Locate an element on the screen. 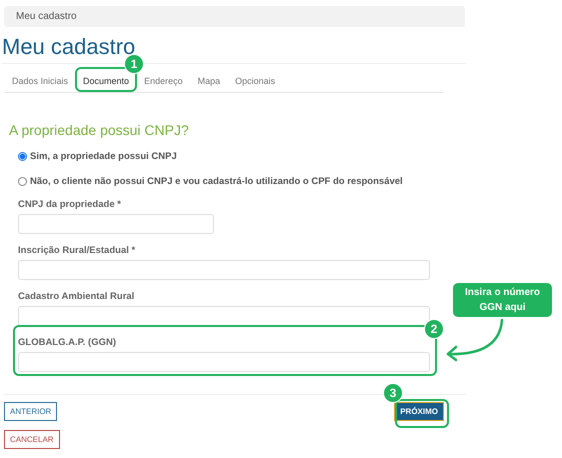  field-label: GLOBALG.A.P. (GGN) is located at coordinates (67, 343).